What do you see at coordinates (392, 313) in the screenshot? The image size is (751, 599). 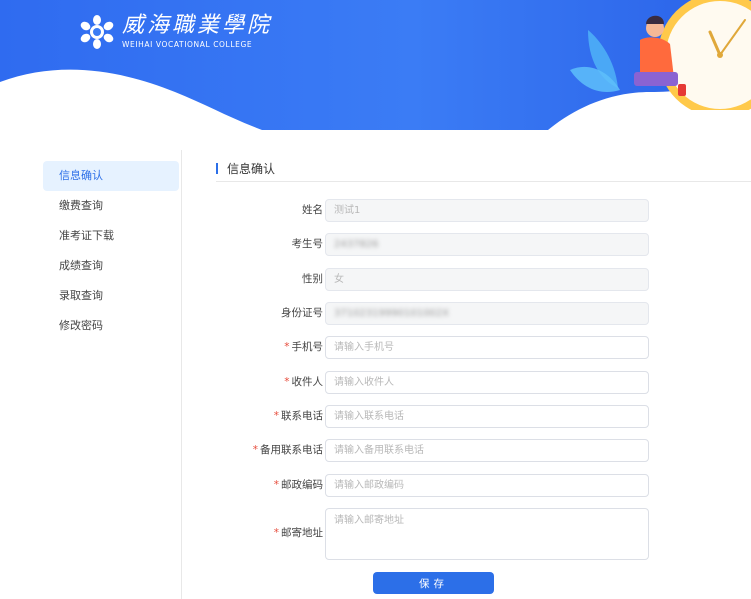 I see `id-card-value: 37102319990101002X` at bounding box center [392, 313].